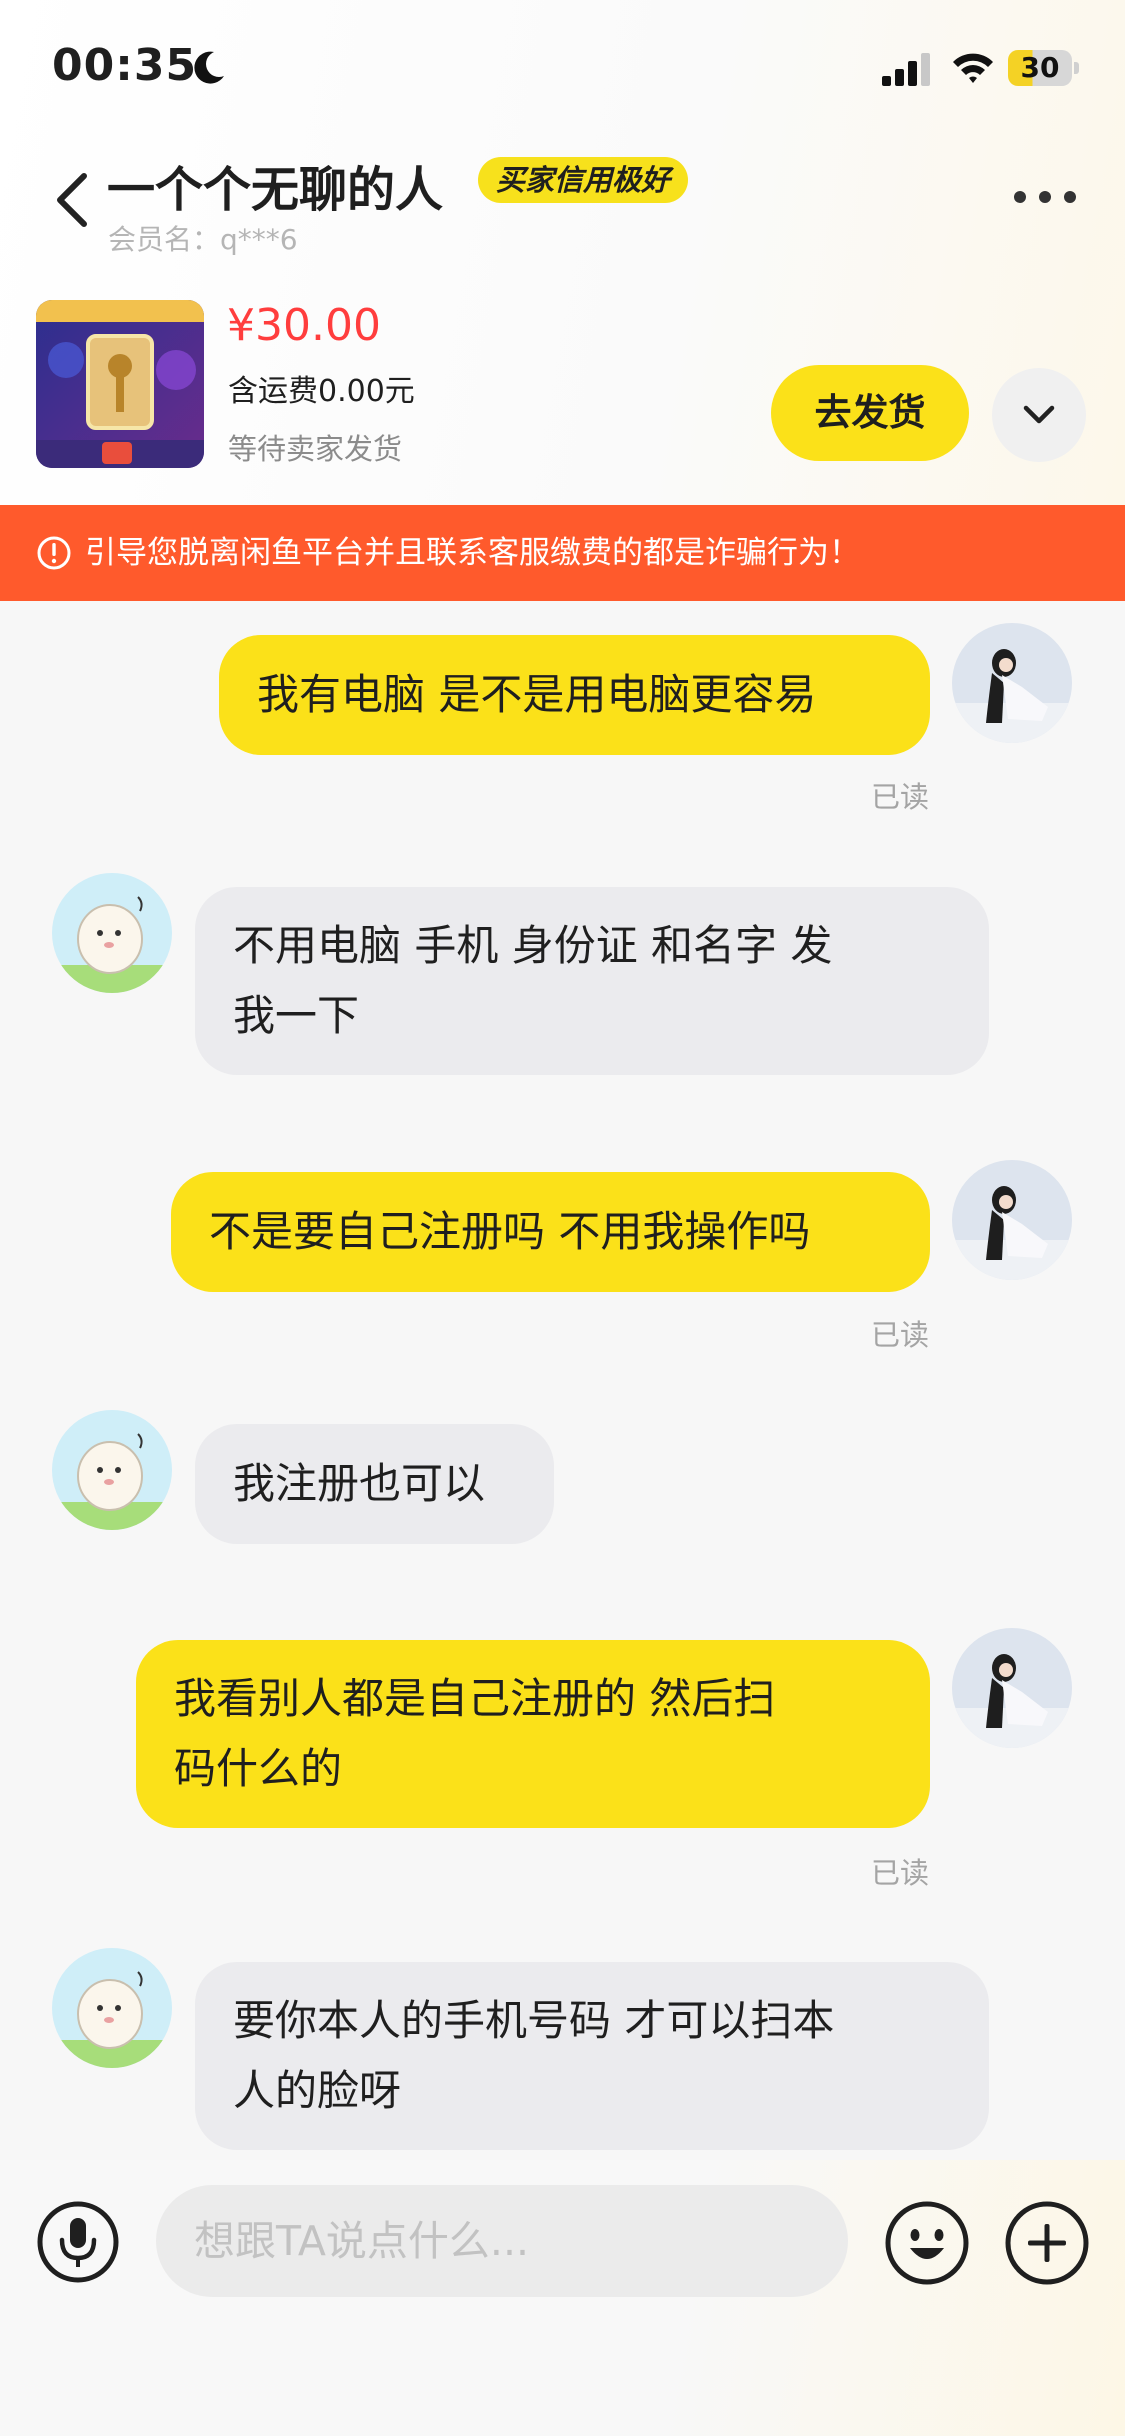 The height and width of the screenshot is (2436, 1125). I want to click on signal-icon, so click(906, 69).